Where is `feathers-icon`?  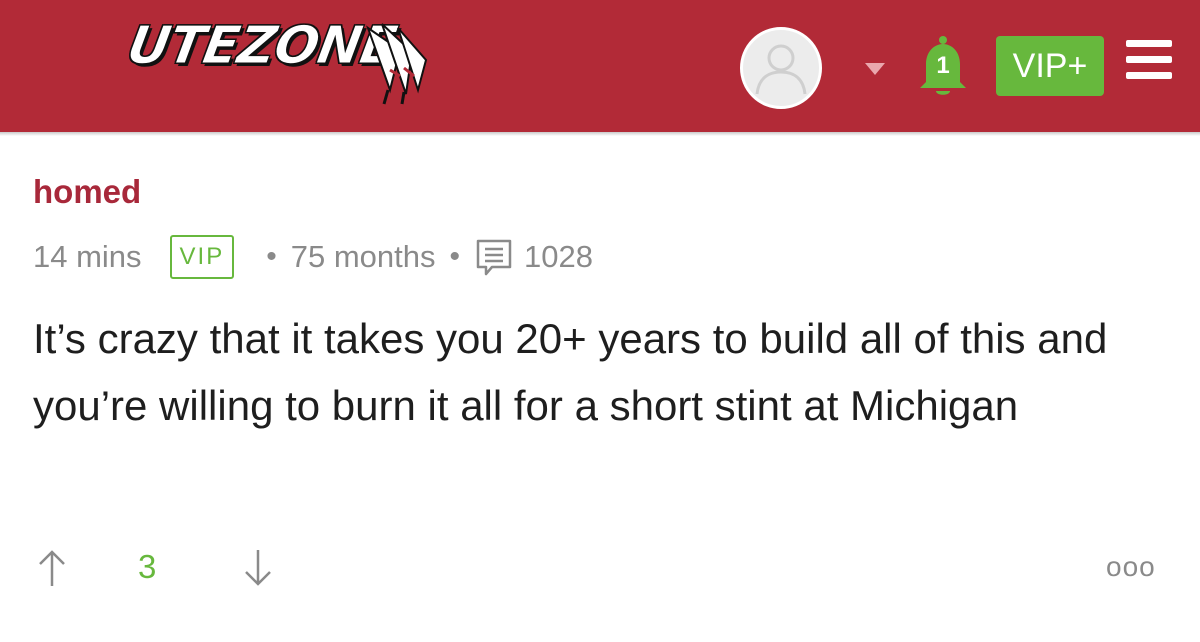 feathers-icon is located at coordinates (397, 64).